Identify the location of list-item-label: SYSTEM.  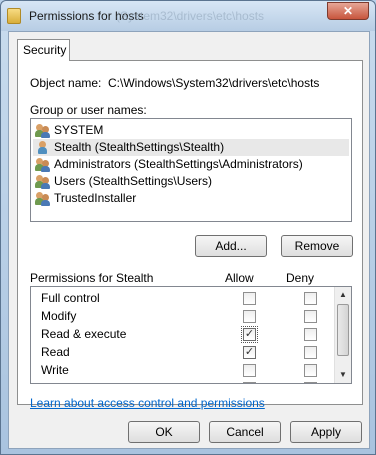
(79, 130).